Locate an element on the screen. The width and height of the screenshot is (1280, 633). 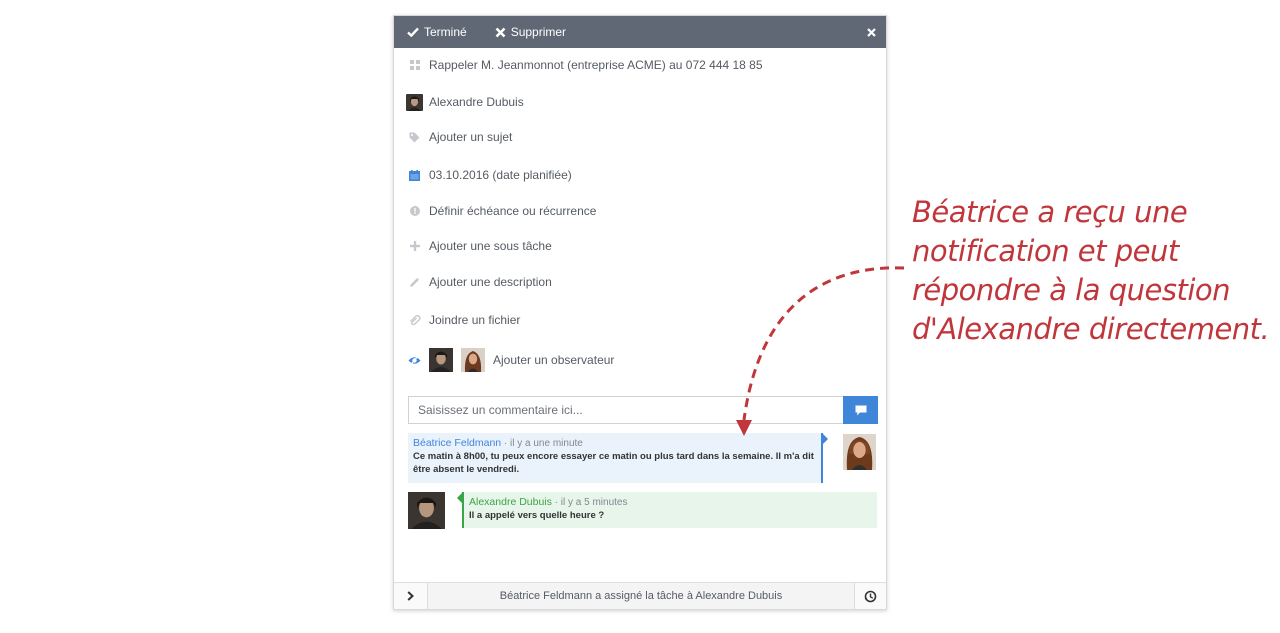
assignee-icon-cell is located at coordinates (411, 102).